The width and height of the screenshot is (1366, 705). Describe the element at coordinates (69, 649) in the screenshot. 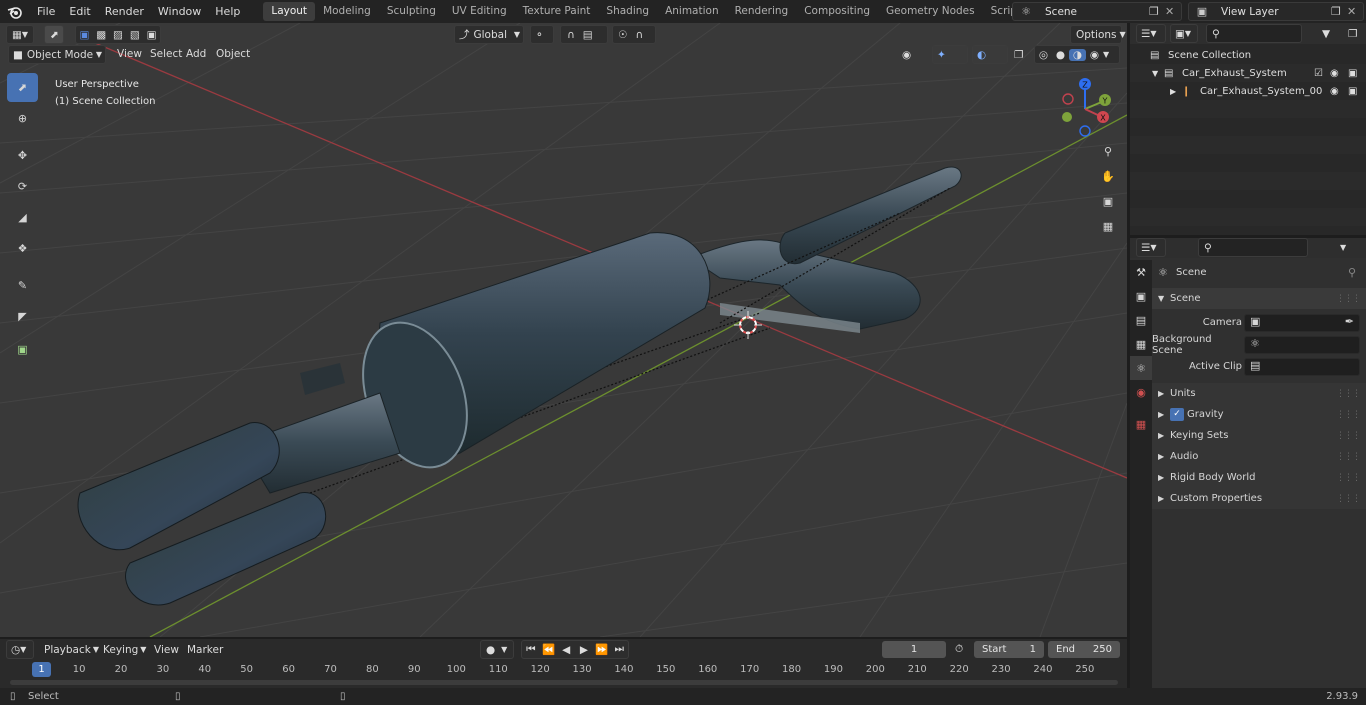

I see `playback-menu: Playback ▼` at that location.